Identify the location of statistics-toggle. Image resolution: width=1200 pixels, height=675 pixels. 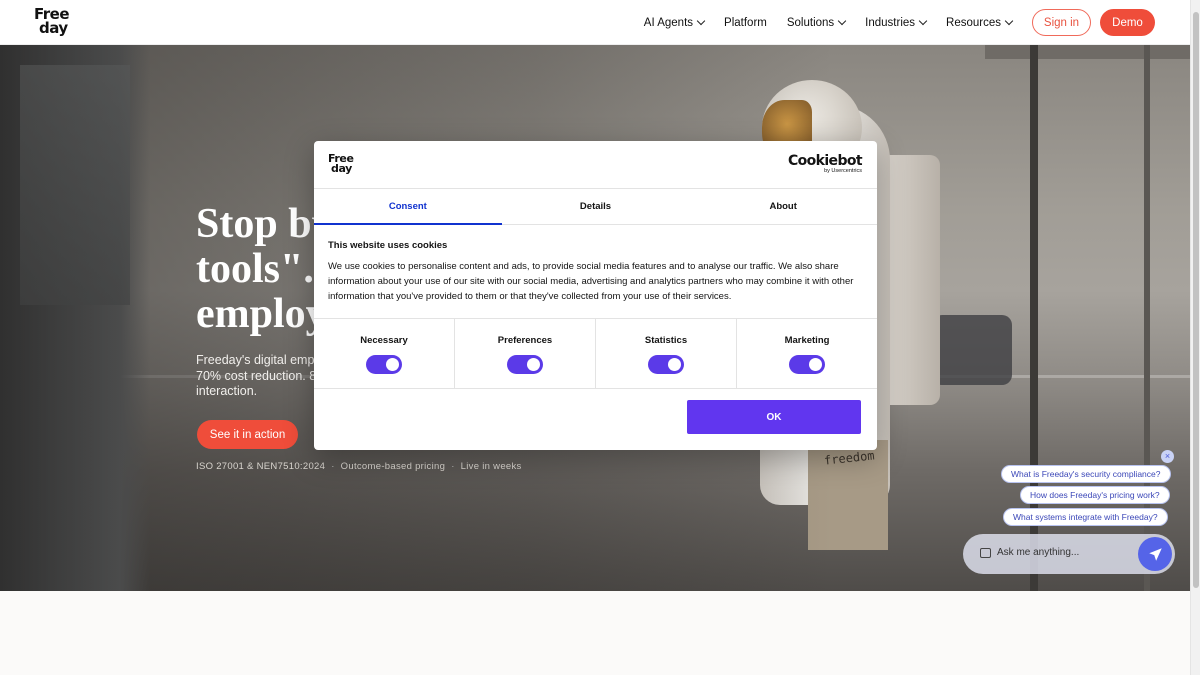
(666, 364).